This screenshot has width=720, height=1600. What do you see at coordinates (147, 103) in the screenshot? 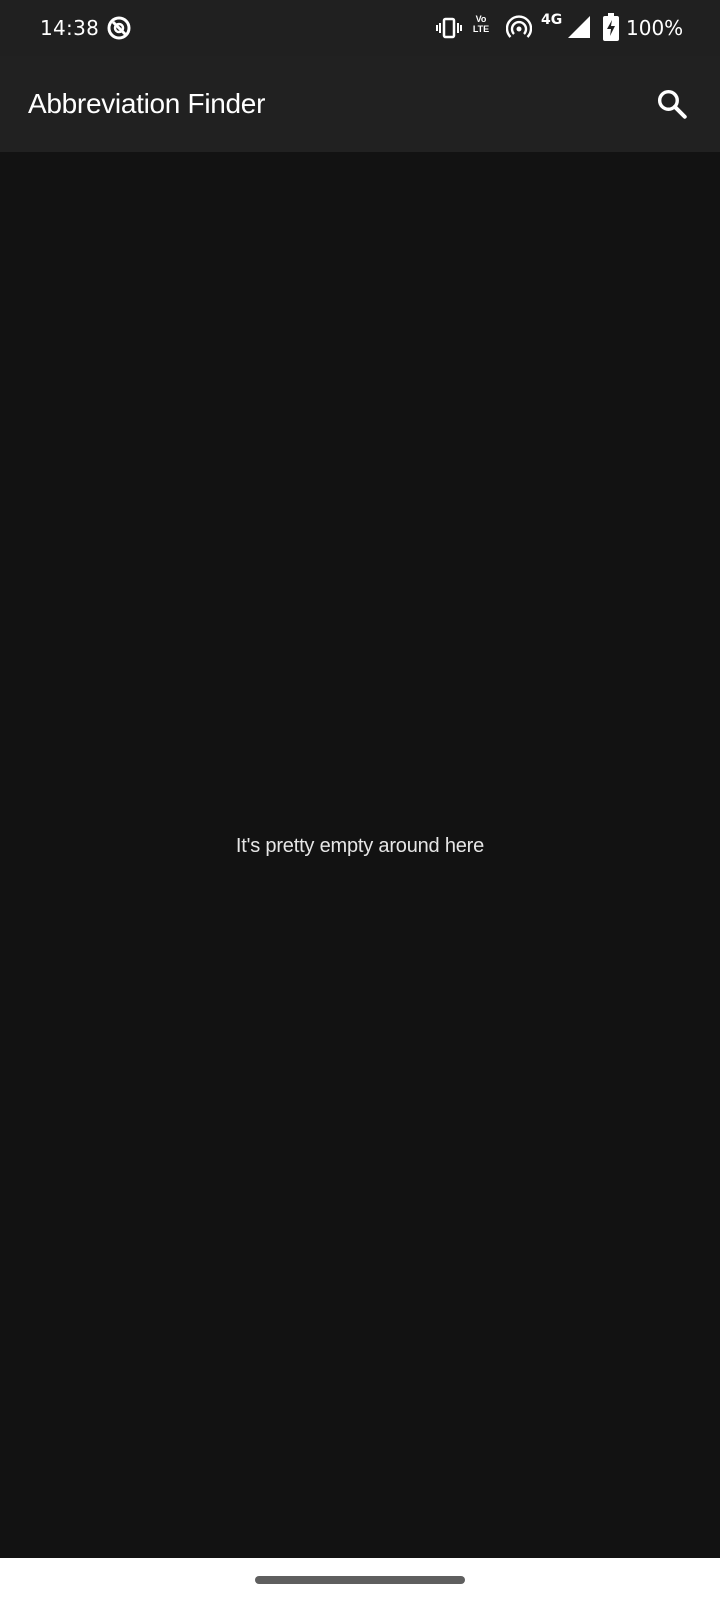
I see `page-title: Abbreviation Finder` at bounding box center [147, 103].